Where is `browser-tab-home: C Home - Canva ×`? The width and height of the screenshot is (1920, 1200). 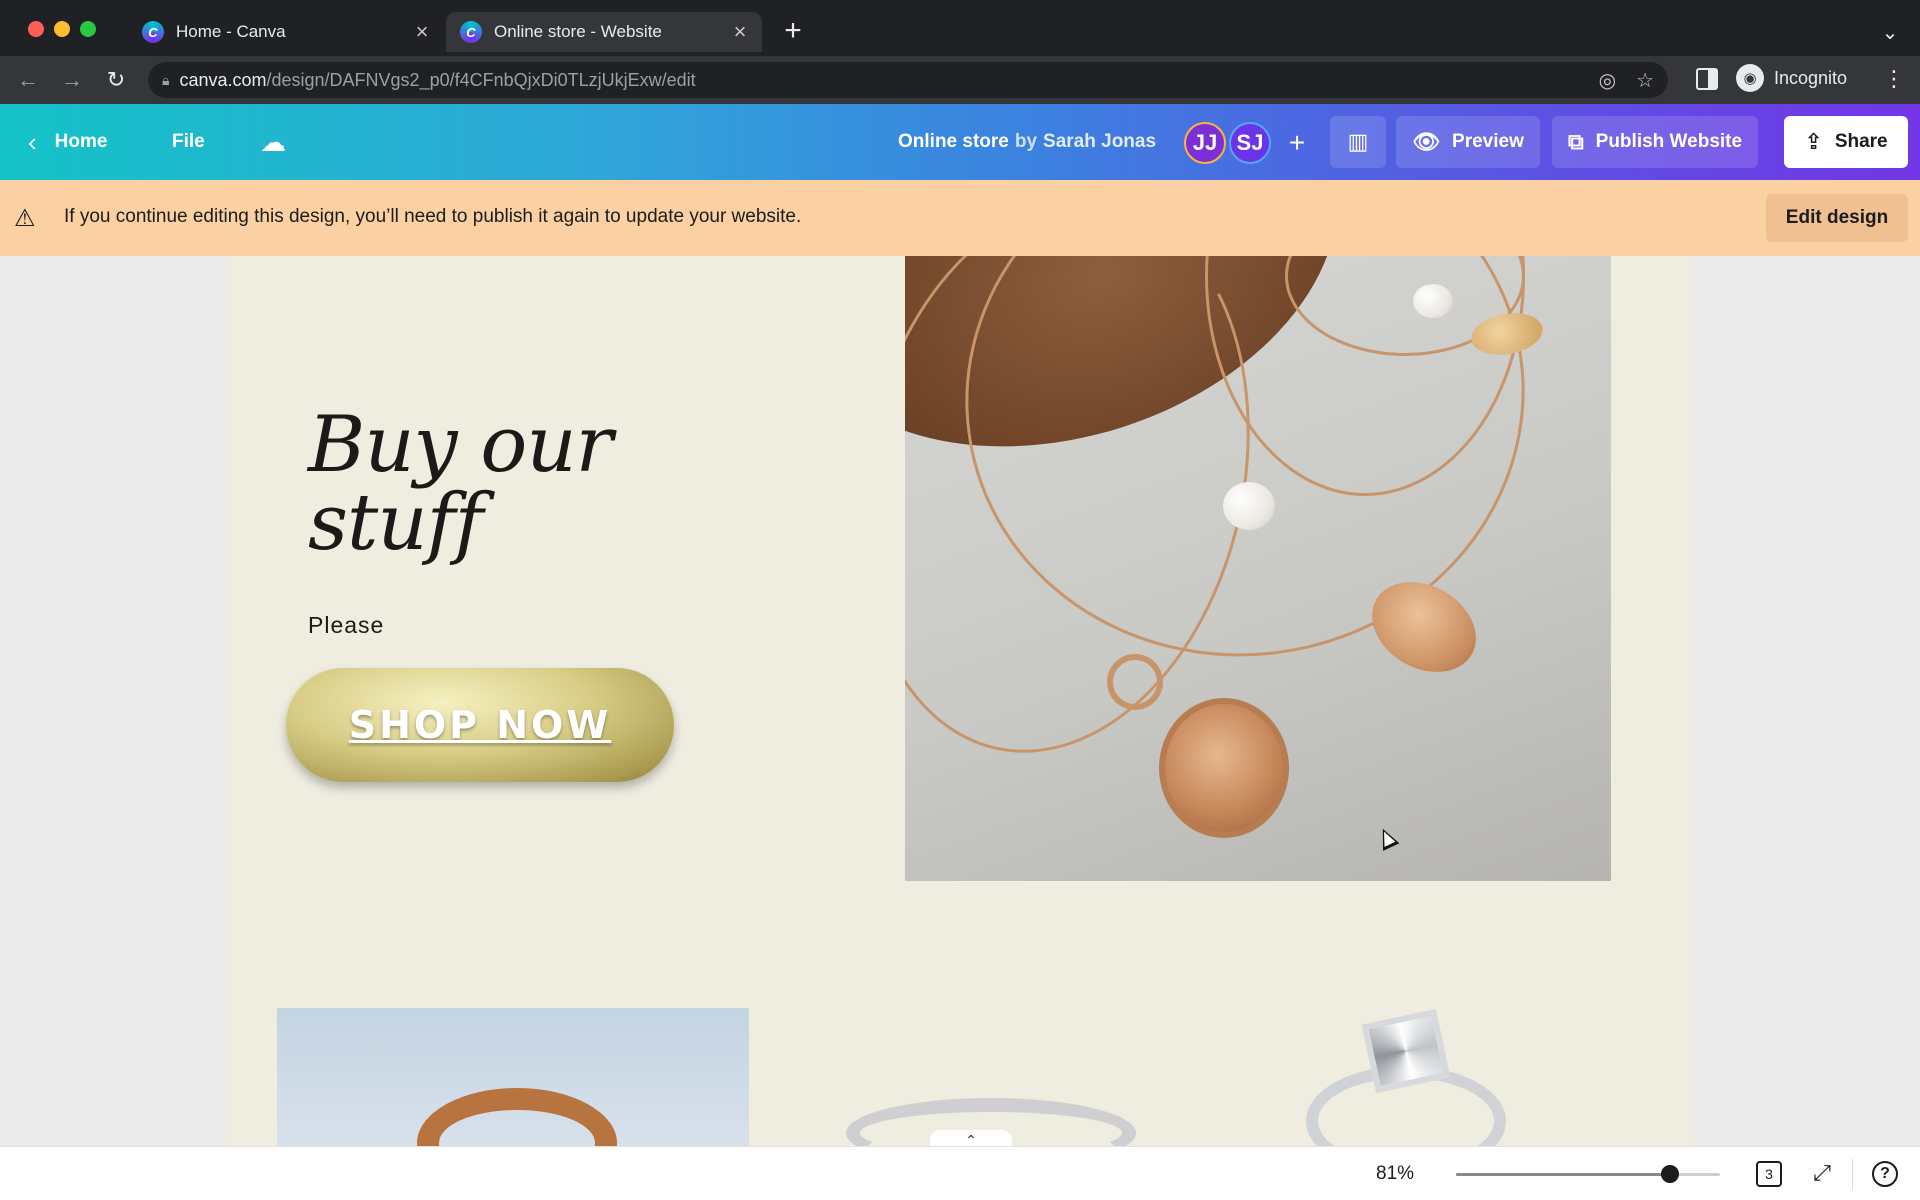 browser-tab-home: C Home - Canva × is located at coordinates (286, 32).